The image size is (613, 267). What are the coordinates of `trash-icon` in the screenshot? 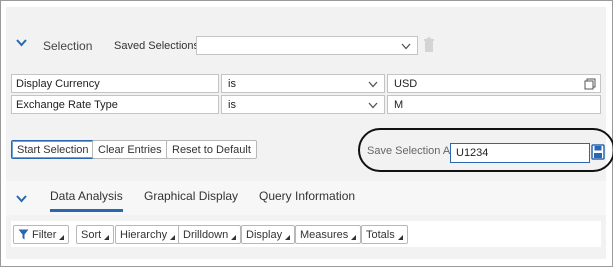 It's located at (429, 45).